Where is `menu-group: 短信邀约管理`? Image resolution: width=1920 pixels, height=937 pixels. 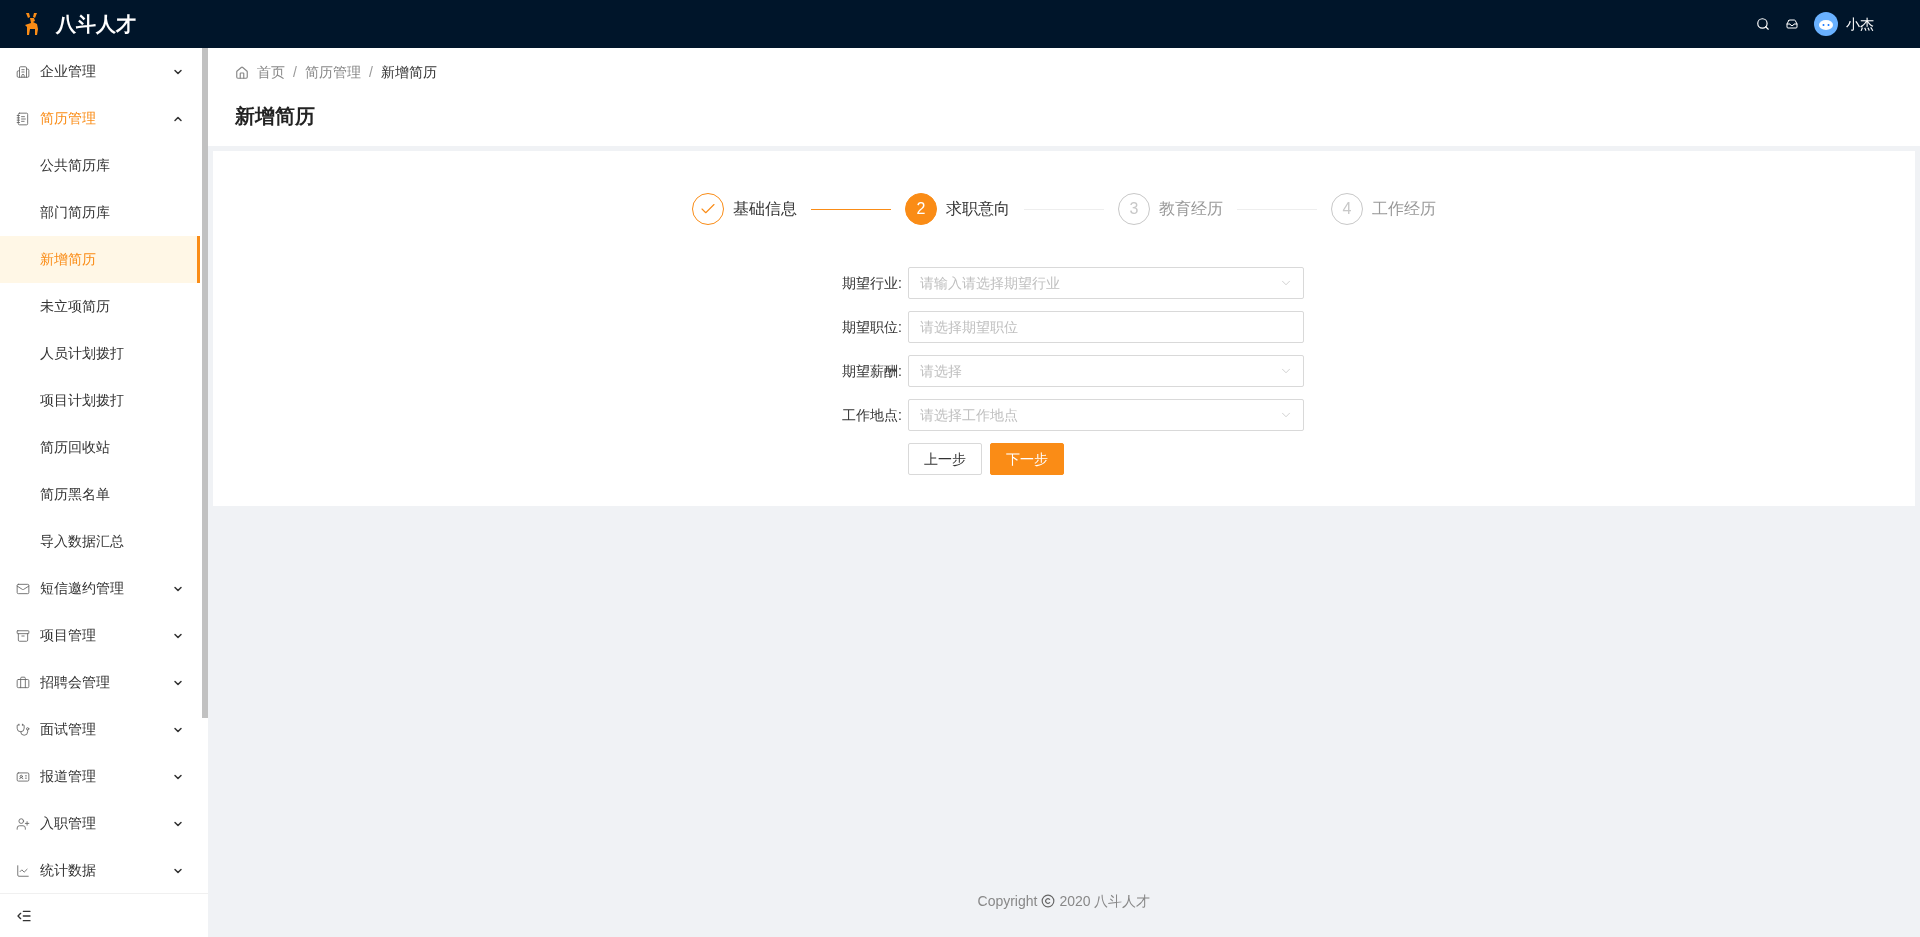
menu-group: 短信邀约管理 is located at coordinates (100, 588).